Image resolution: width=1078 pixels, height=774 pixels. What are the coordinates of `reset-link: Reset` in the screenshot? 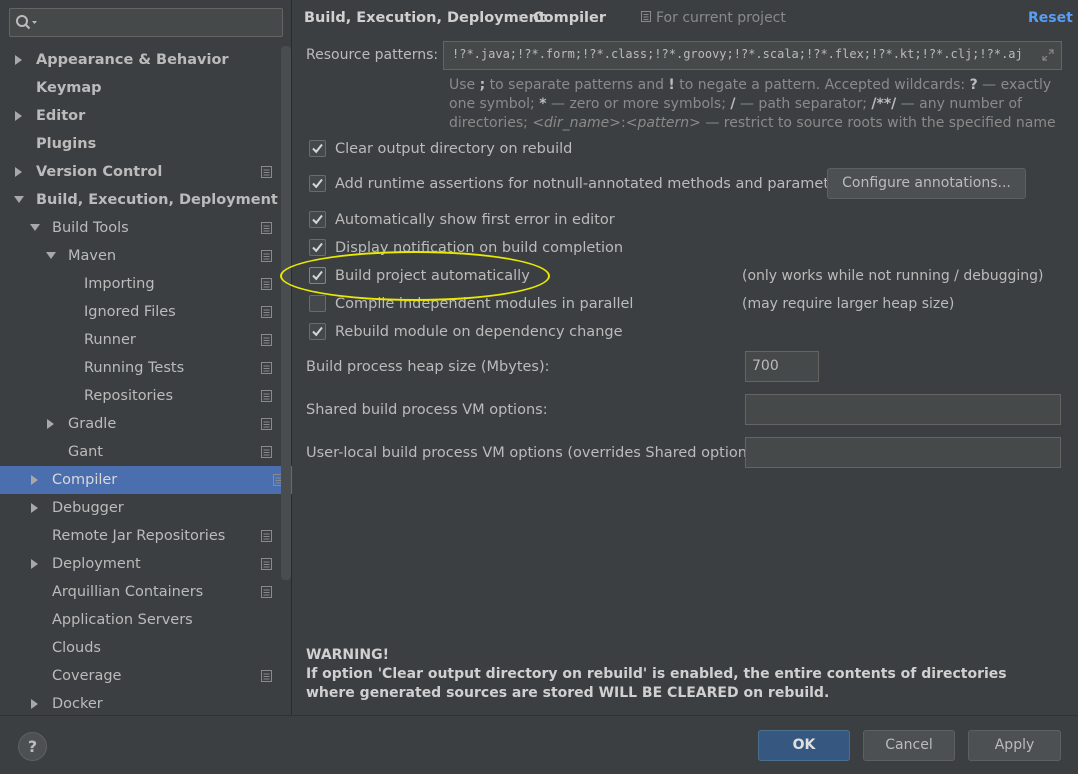 It's located at (1050, 18).